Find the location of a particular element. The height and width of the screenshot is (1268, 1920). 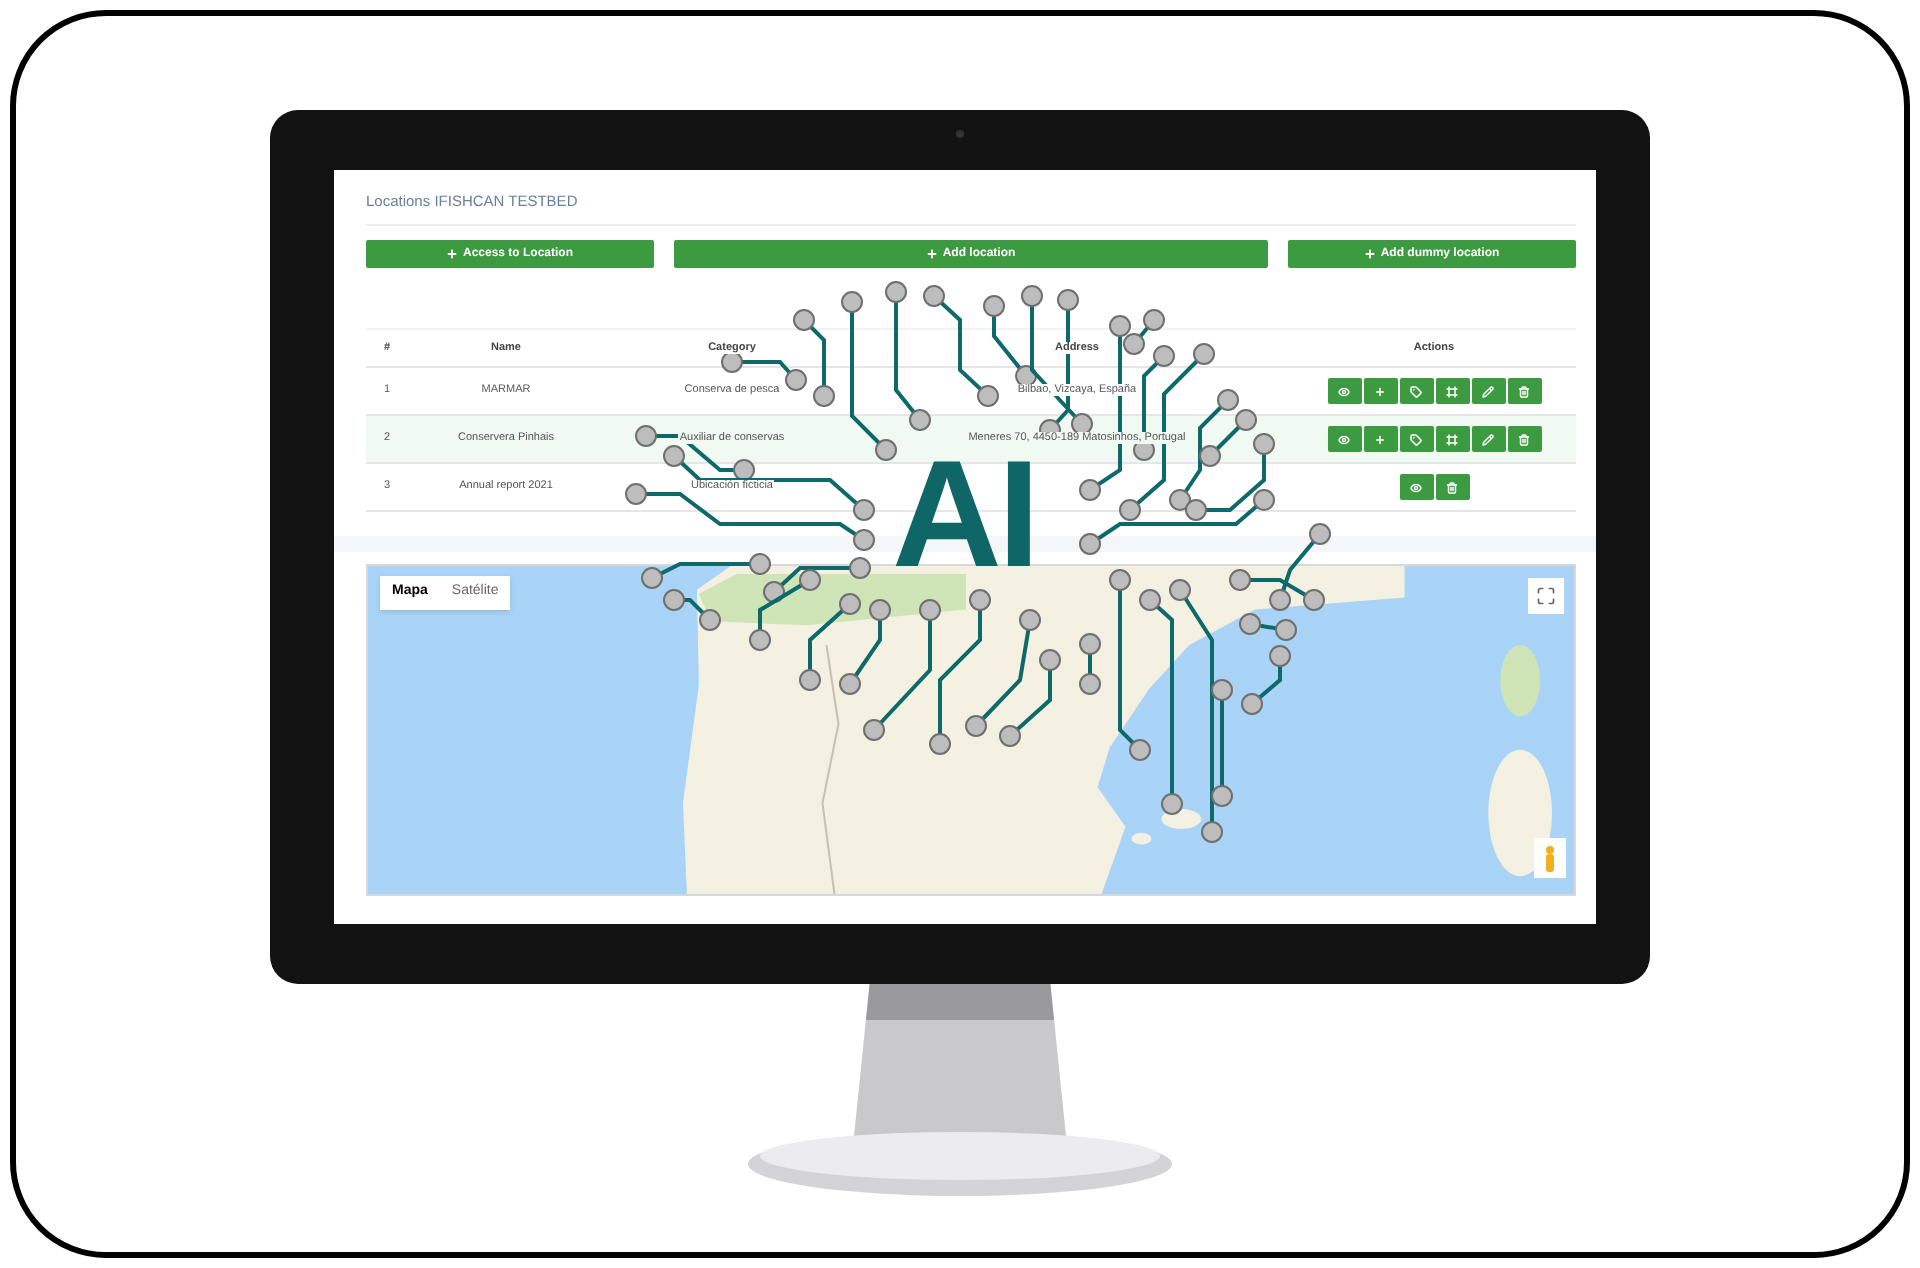

pegman-button is located at coordinates (1550, 858).